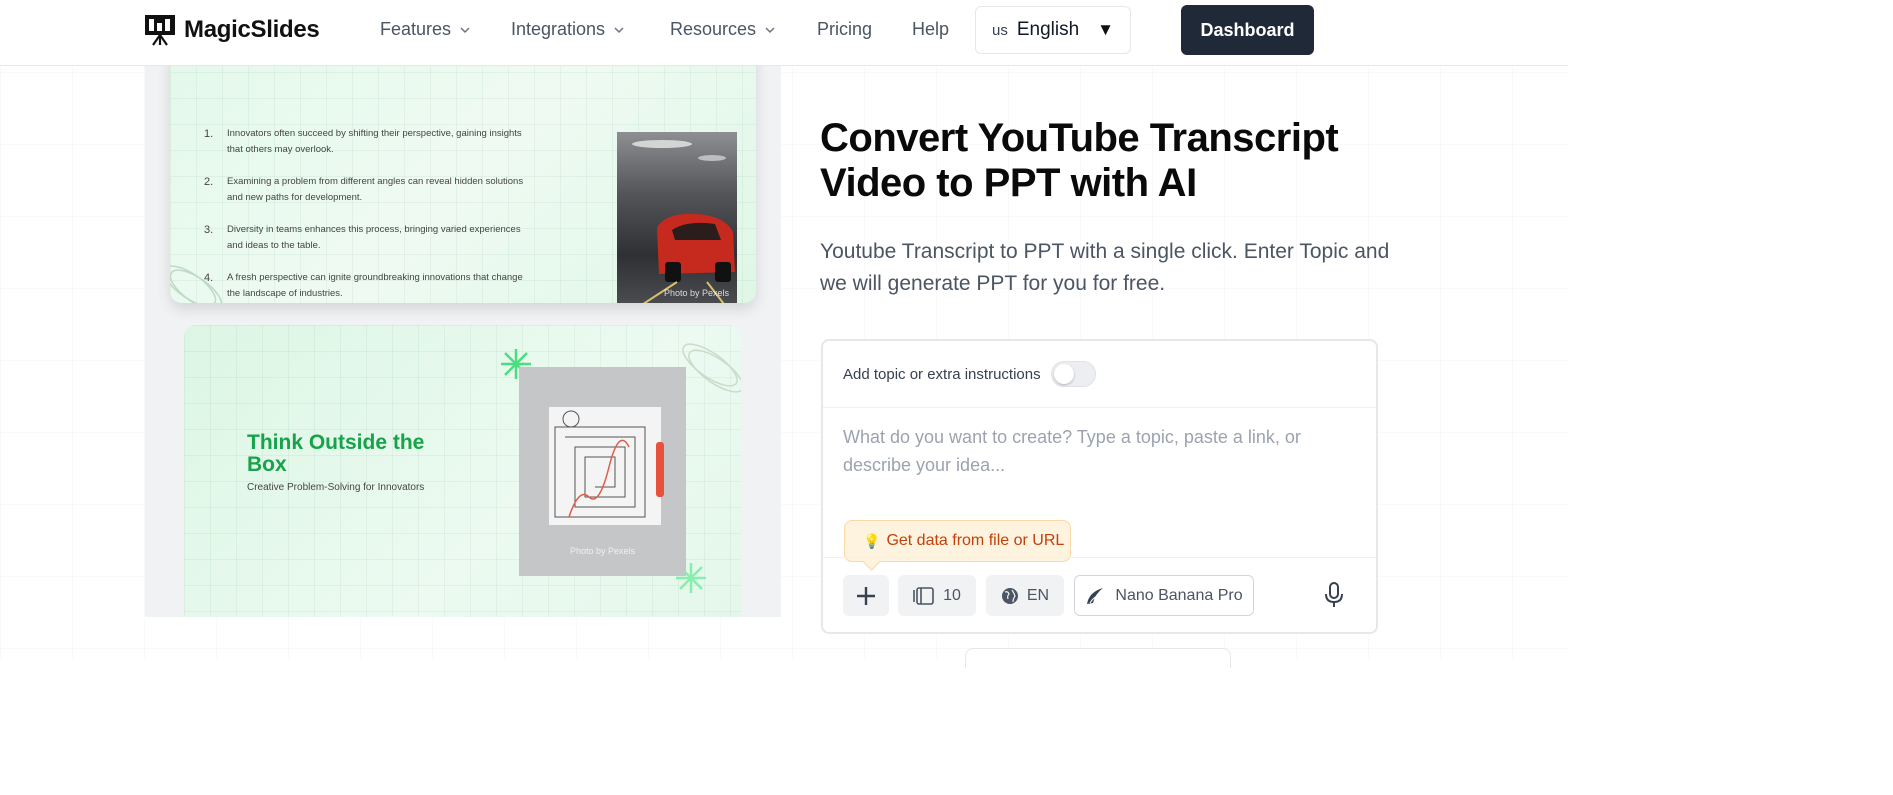  Describe the element at coordinates (416, 29) in the screenshot. I see `nav-item-label: Features` at that location.